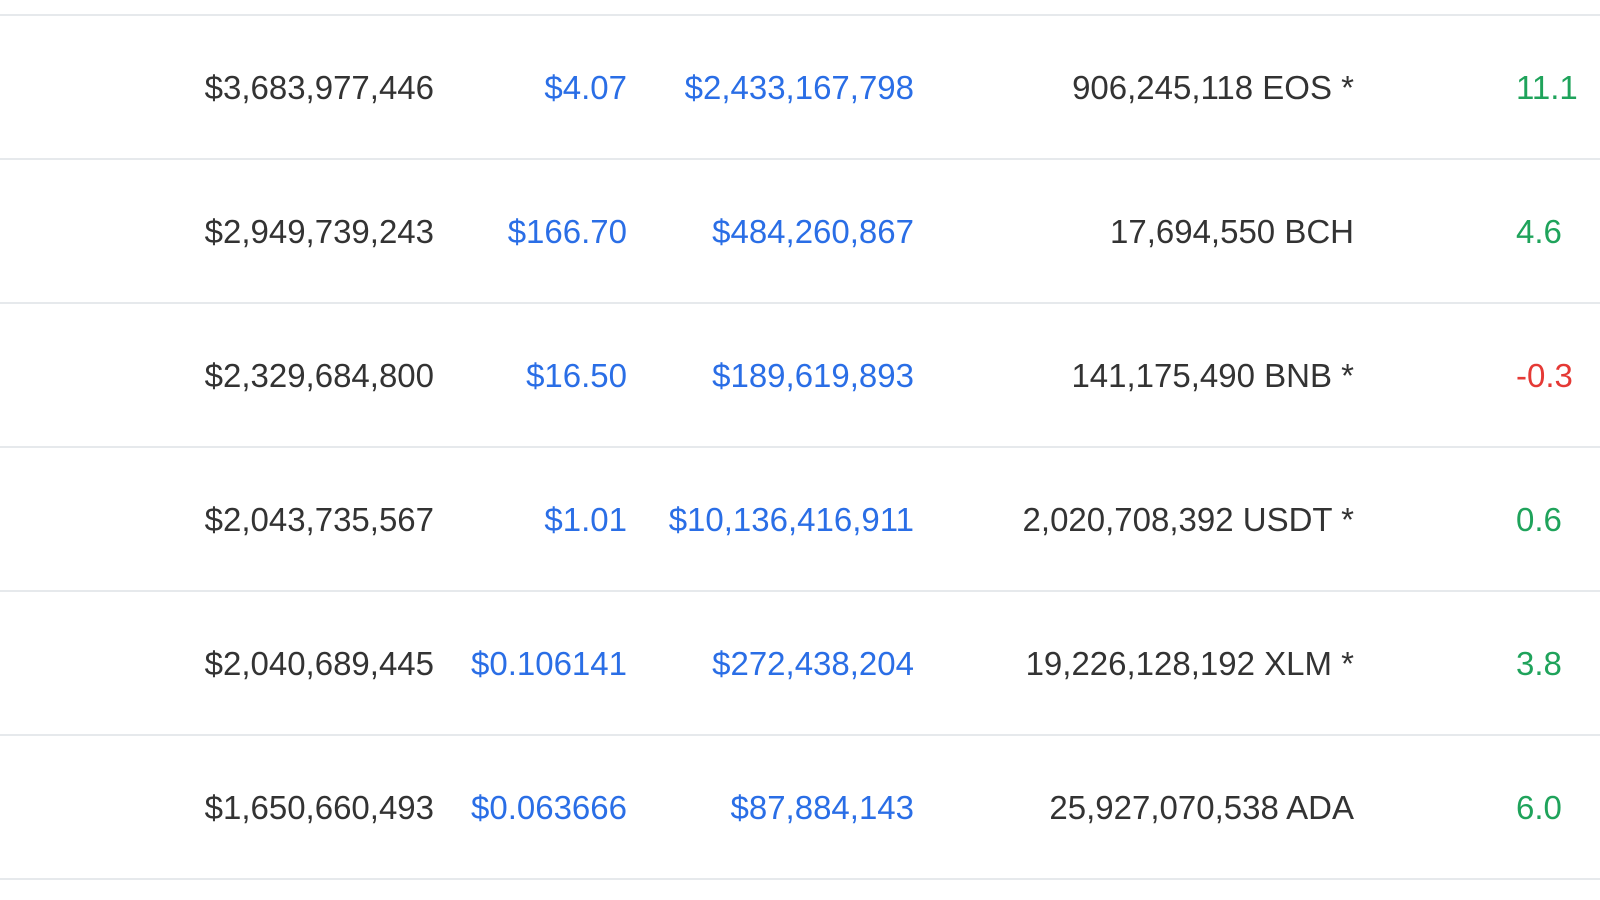 The image size is (1600, 900). Describe the element at coordinates (576, 376) in the screenshot. I see `price-link: $16.50` at that location.